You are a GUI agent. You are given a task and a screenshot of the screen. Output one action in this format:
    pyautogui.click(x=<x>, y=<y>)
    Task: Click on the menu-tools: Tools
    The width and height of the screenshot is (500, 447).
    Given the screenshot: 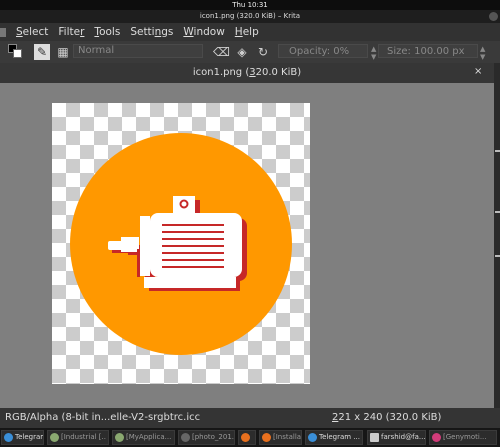 What is the action you would take?
    pyautogui.click(x=107, y=32)
    